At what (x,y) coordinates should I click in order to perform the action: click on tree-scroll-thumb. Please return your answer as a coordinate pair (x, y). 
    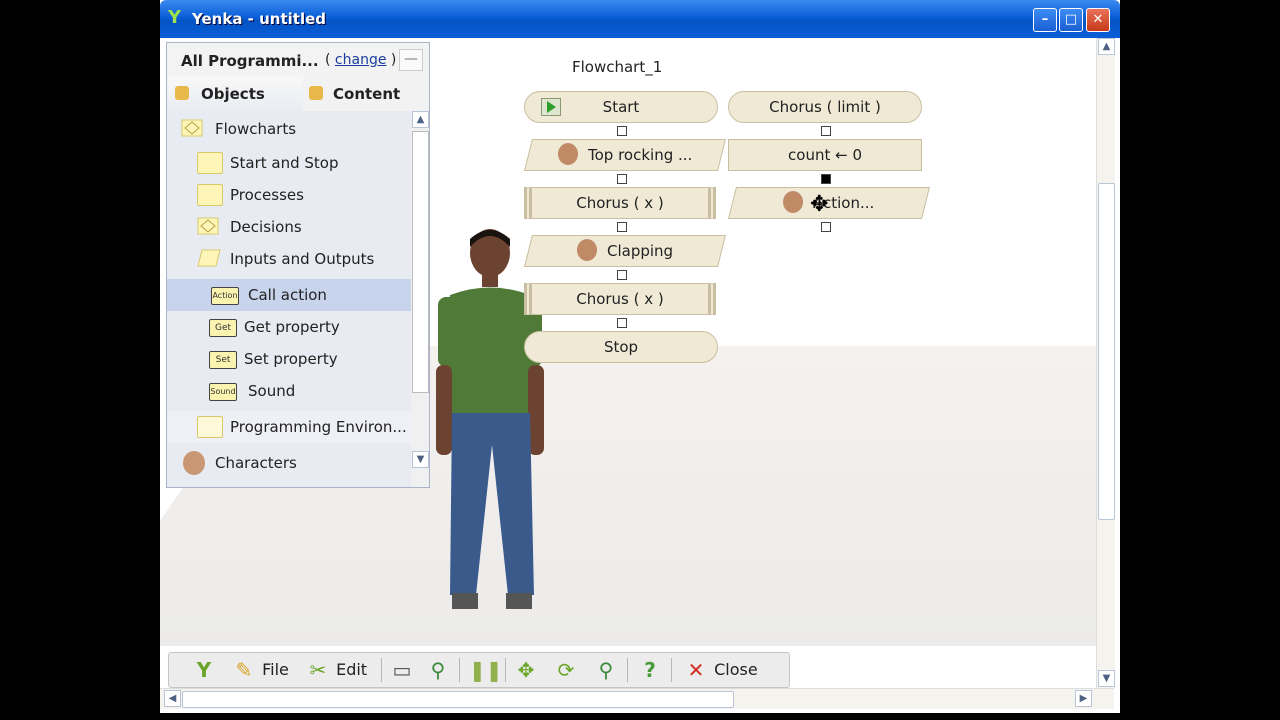
    Looking at the image, I should click on (420, 262).